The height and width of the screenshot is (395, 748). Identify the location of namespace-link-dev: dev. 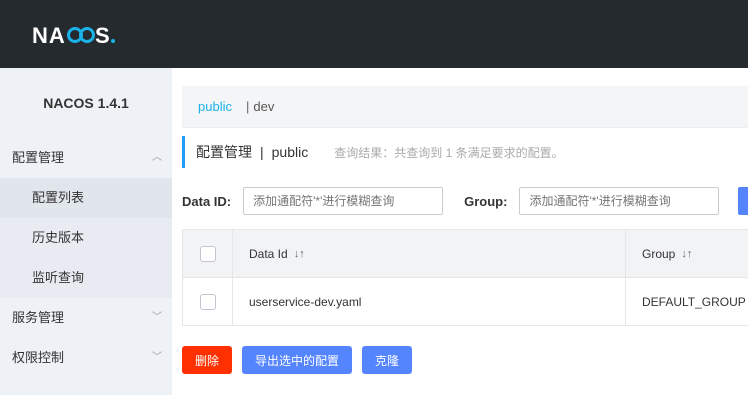
(263, 106).